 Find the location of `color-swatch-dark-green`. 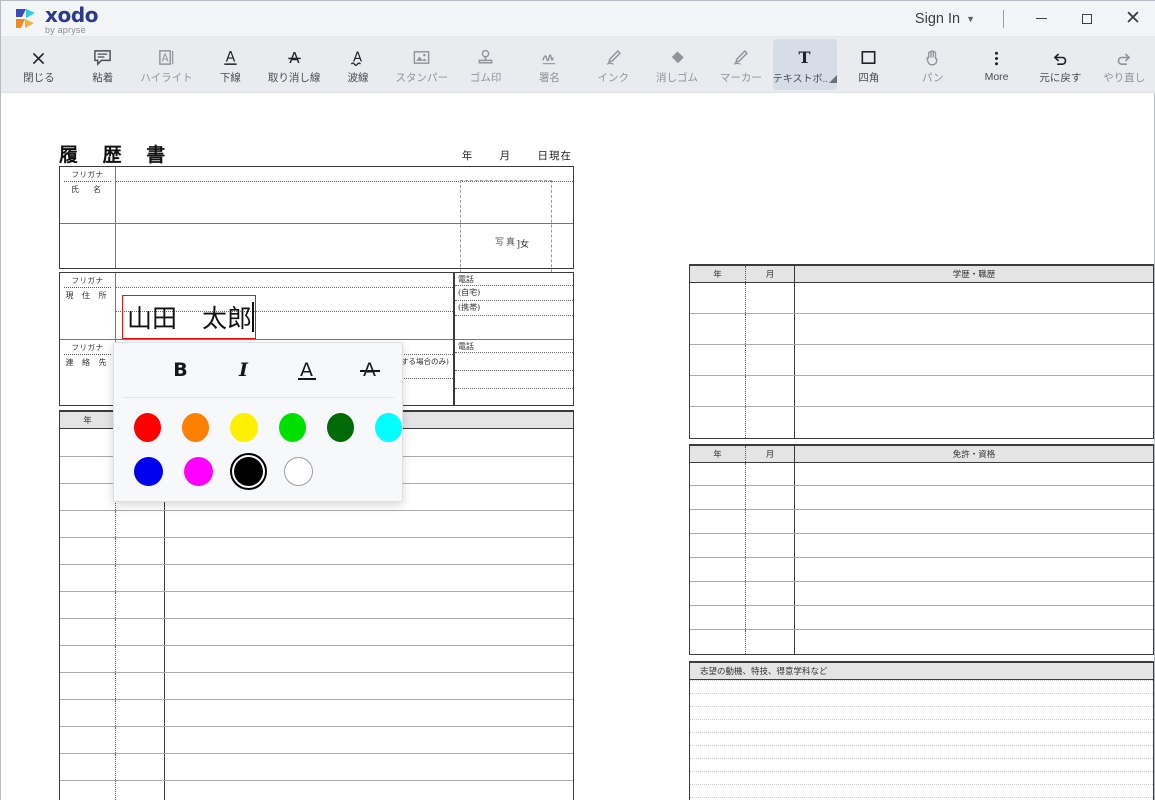

color-swatch-dark-green is located at coordinates (340, 427).